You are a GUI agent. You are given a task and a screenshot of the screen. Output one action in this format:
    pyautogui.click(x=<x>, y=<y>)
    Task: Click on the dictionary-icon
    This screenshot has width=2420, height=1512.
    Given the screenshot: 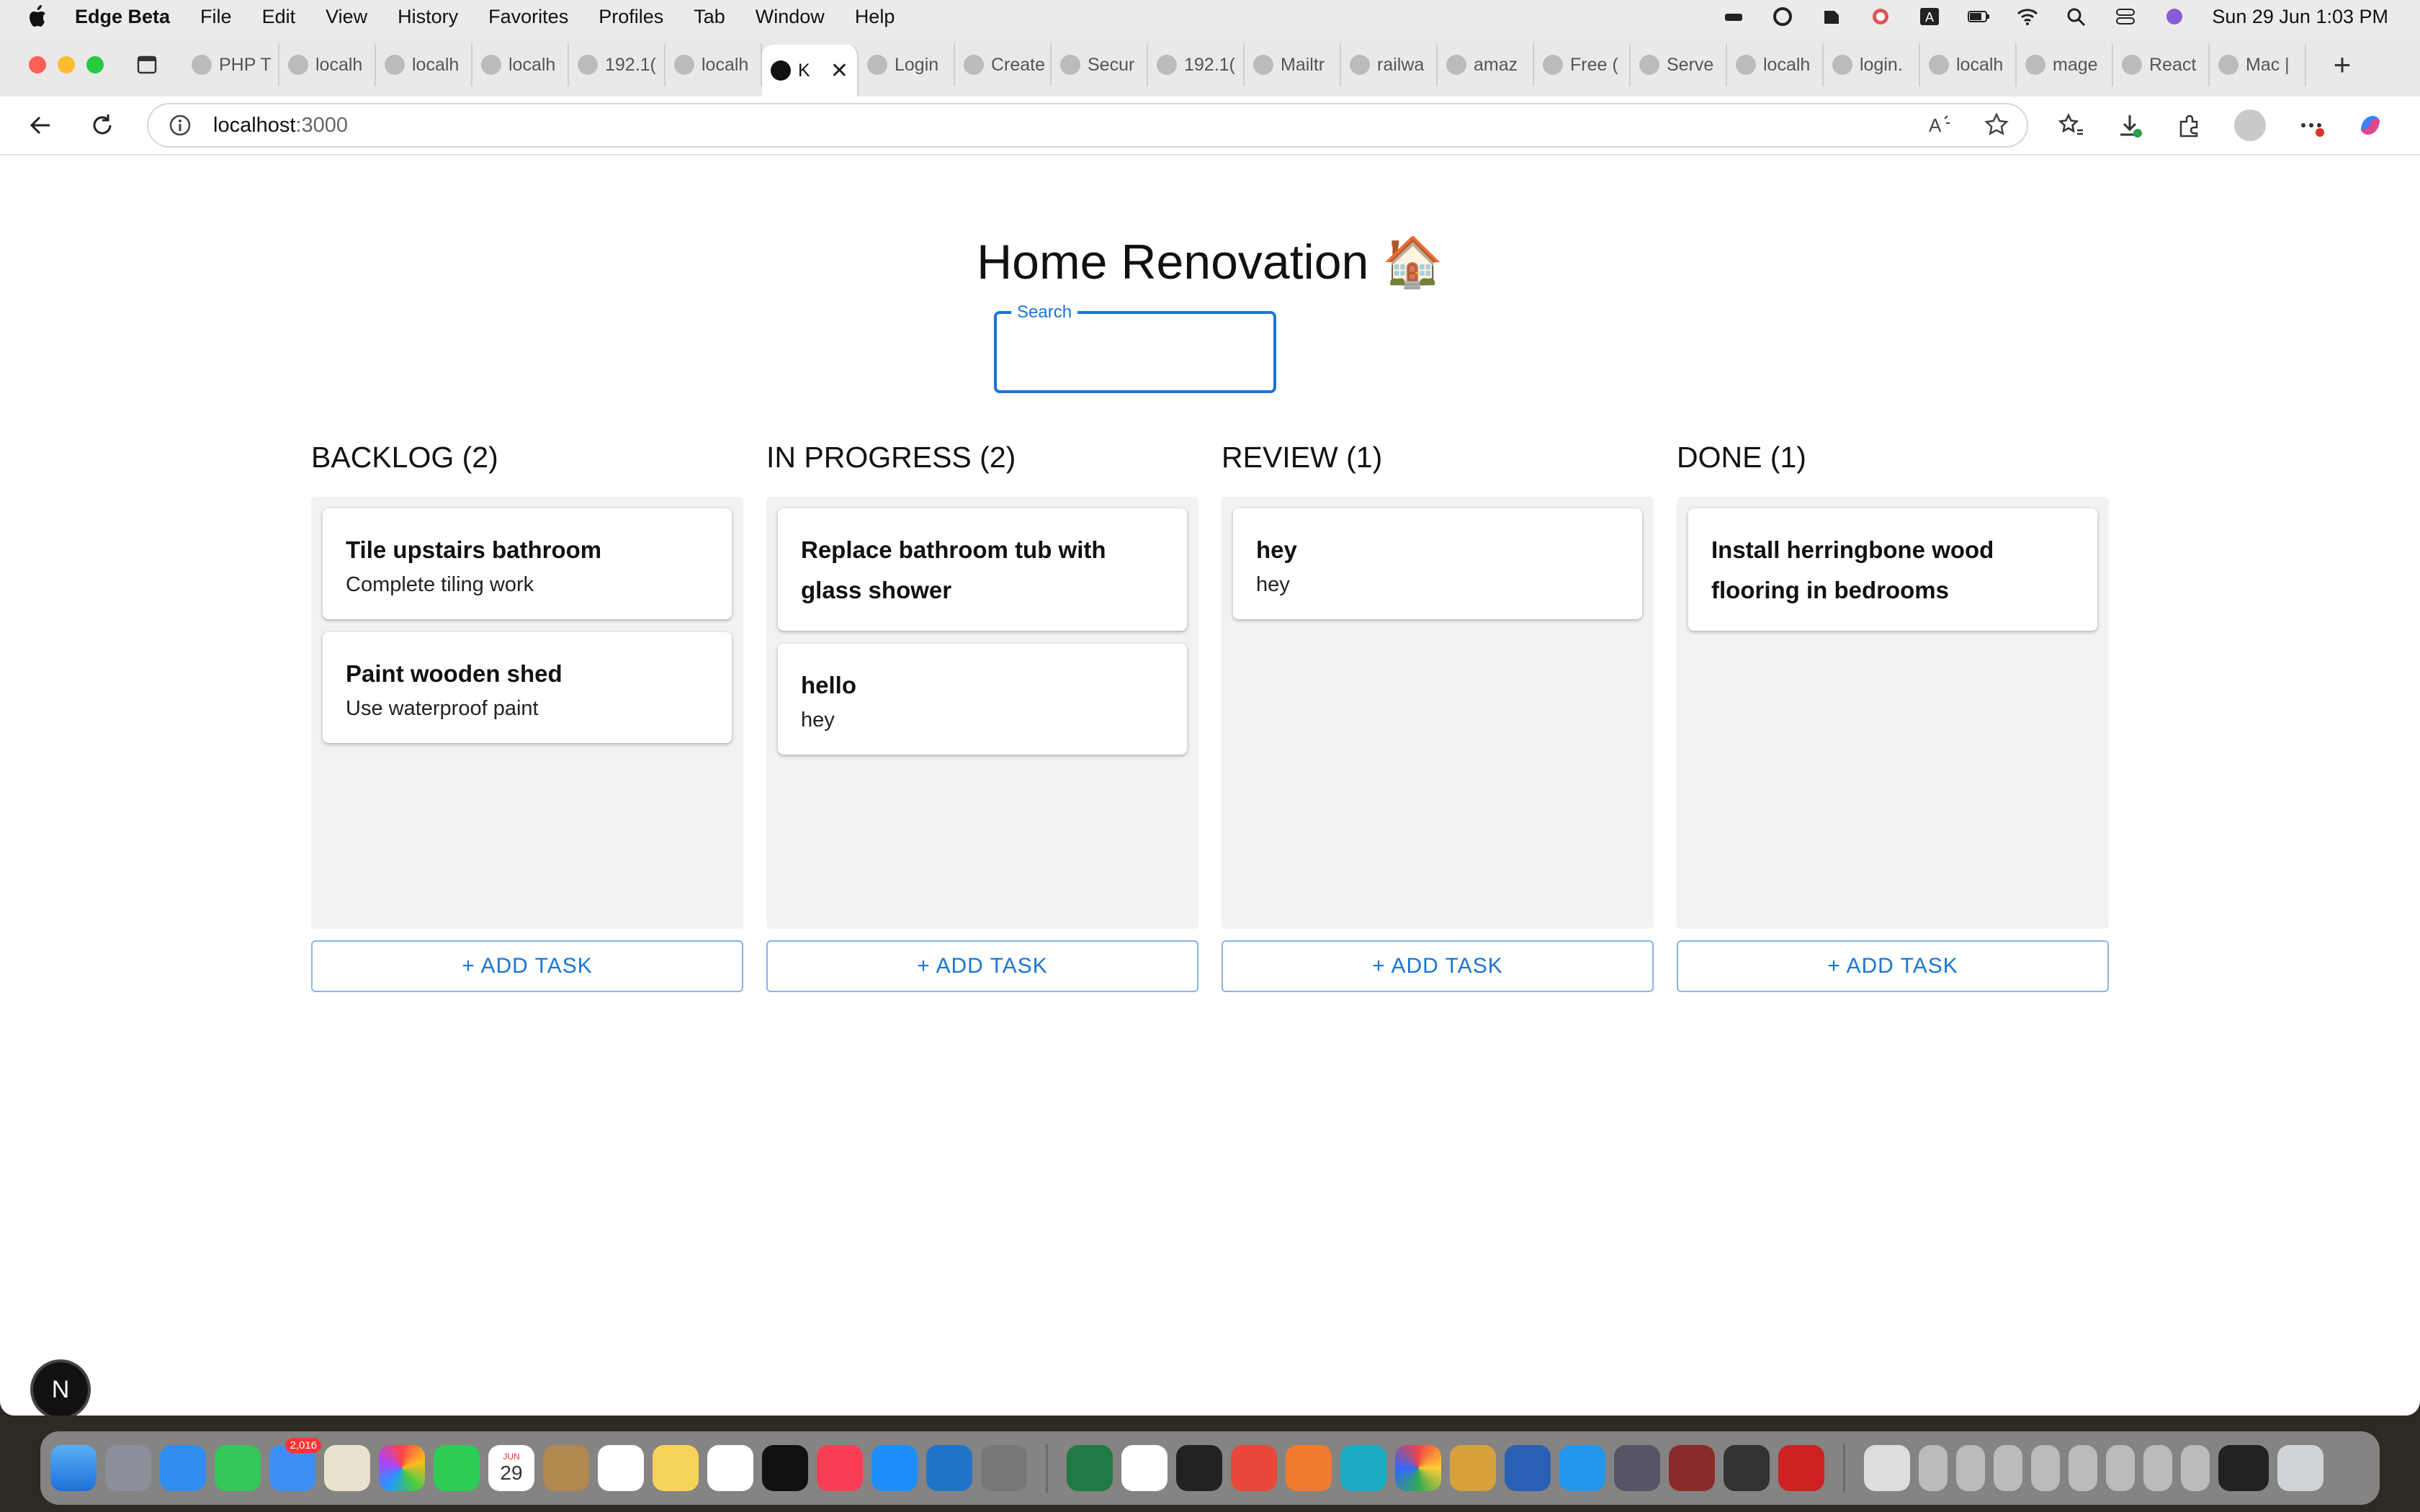 What is the action you would take?
    pyautogui.click(x=1692, y=1468)
    